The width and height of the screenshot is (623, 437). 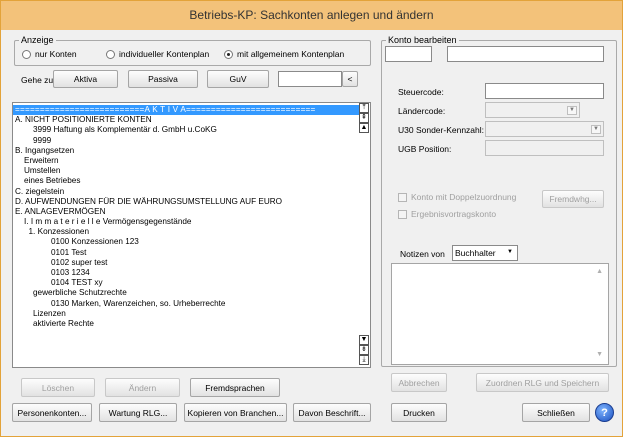 I want to click on tree-row: 0103 1234, so click(x=186, y=273).